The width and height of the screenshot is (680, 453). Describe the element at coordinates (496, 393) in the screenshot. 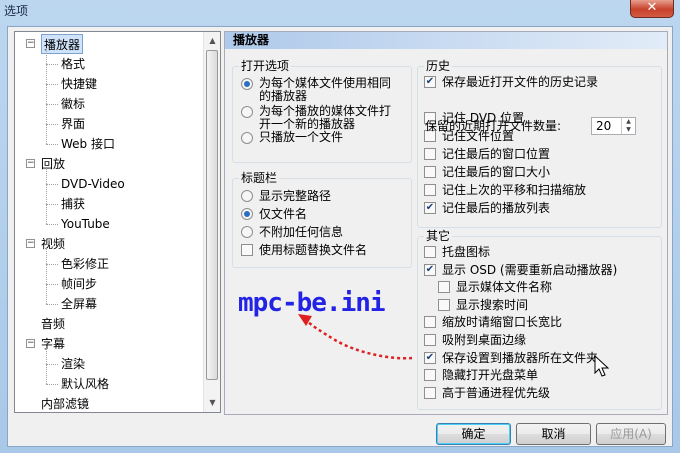

I see `other-option-label: 高于普通进程优先级` at that location.